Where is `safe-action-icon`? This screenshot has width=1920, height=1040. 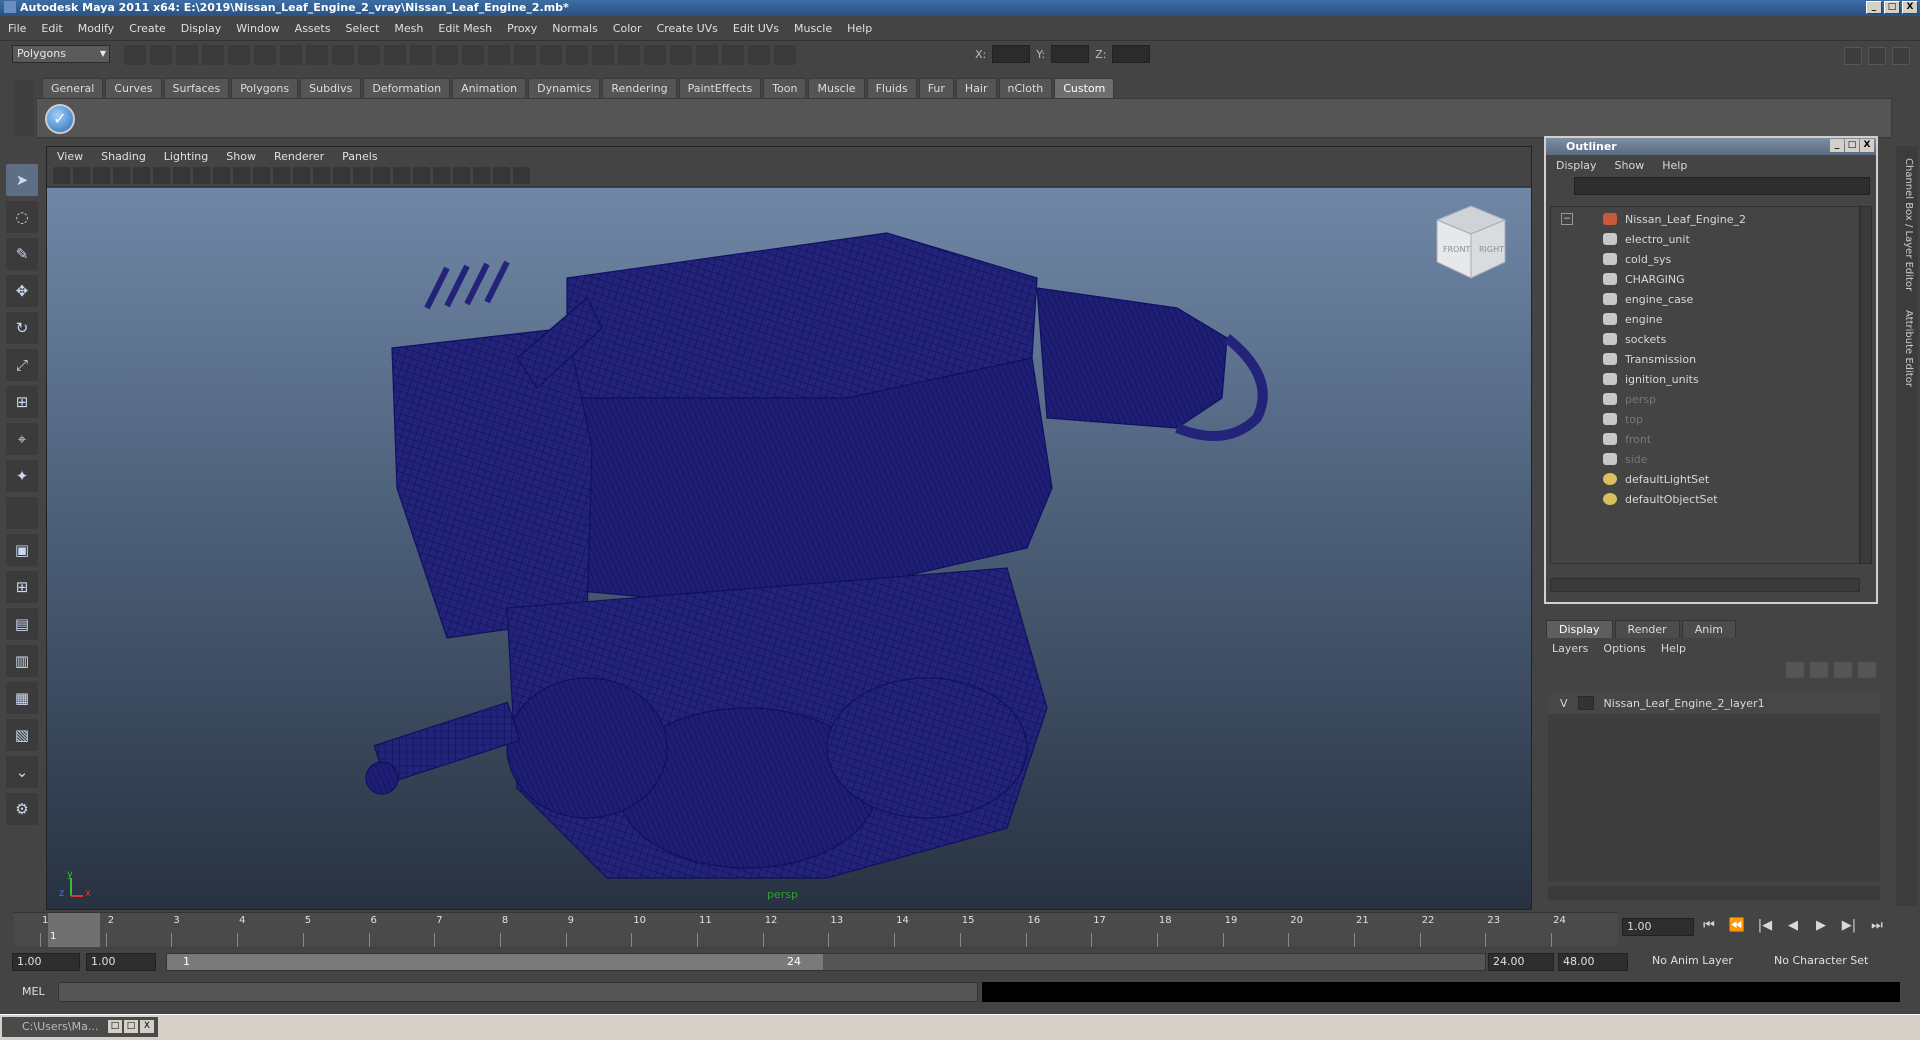 safe-action-icon is located at coordinates (281, 175).